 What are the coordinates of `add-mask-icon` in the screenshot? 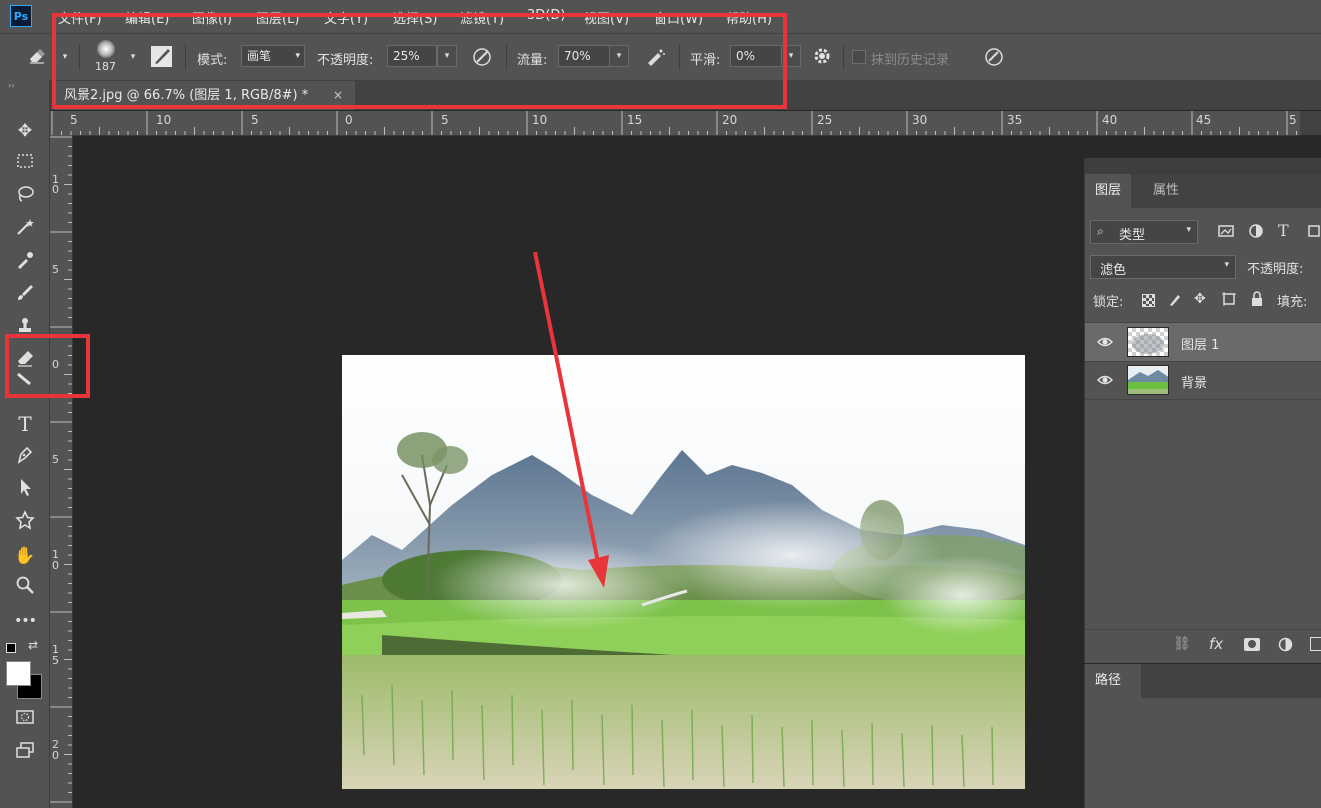 It's located at (1252, 644).